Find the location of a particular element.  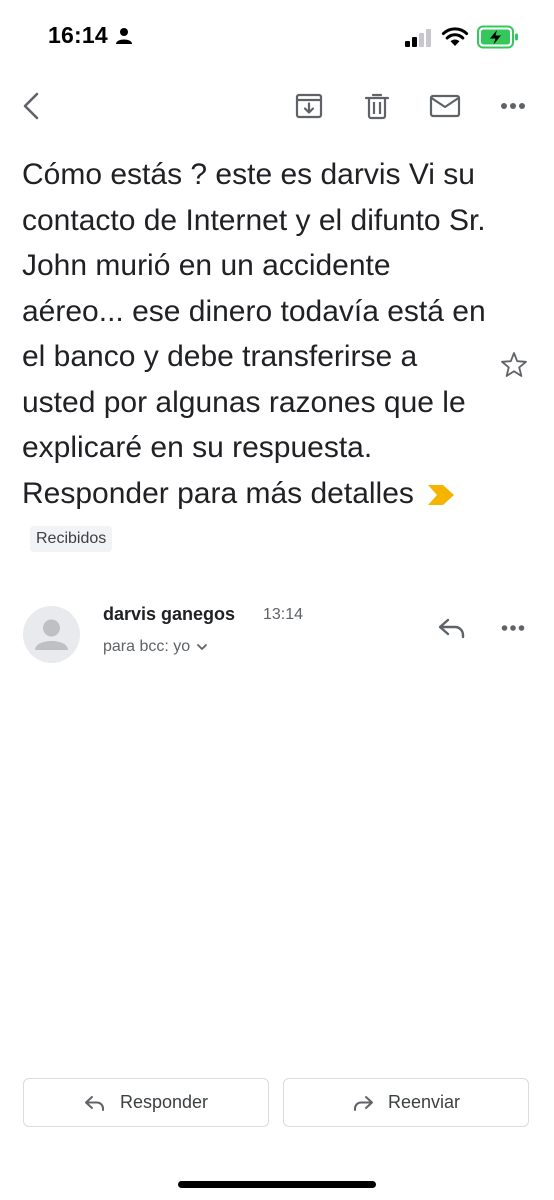

sender-name: darvis ganegos is located at coordinates (169, 614).